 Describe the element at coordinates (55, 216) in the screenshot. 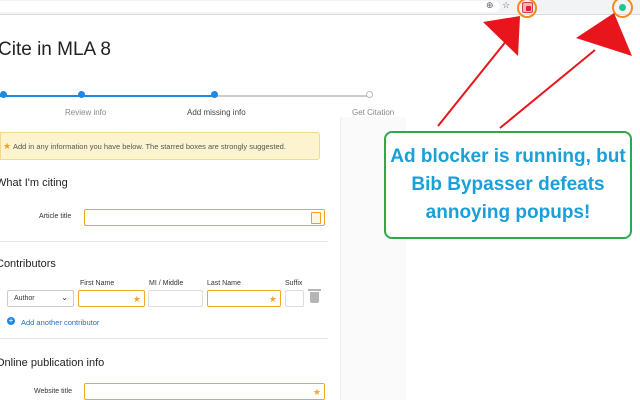

I see `article-title-label: Article title` at that location.